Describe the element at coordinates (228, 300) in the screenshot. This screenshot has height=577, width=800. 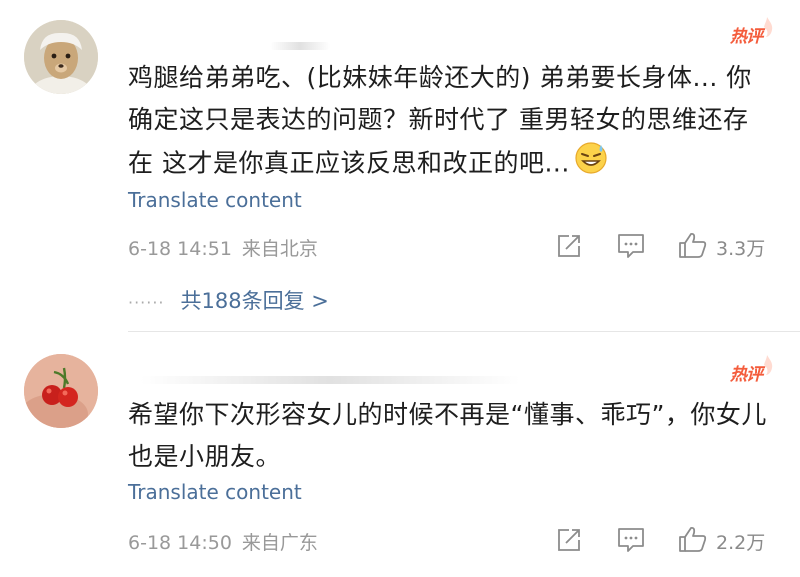
I see `view-replies-link: ······ 共188条回复 >` at that location.